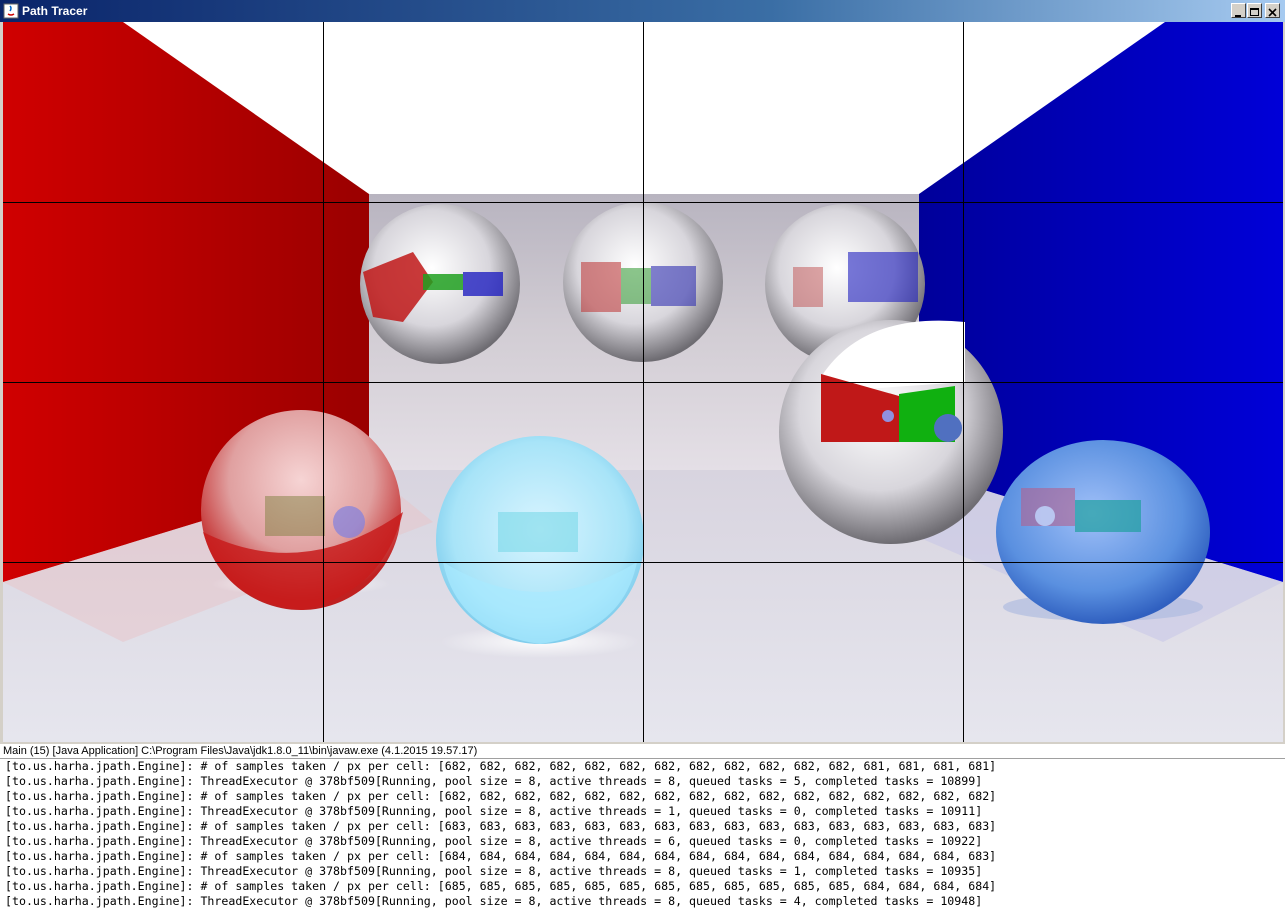  I want to click on blue-glass-sphere, so click(1103, 532).